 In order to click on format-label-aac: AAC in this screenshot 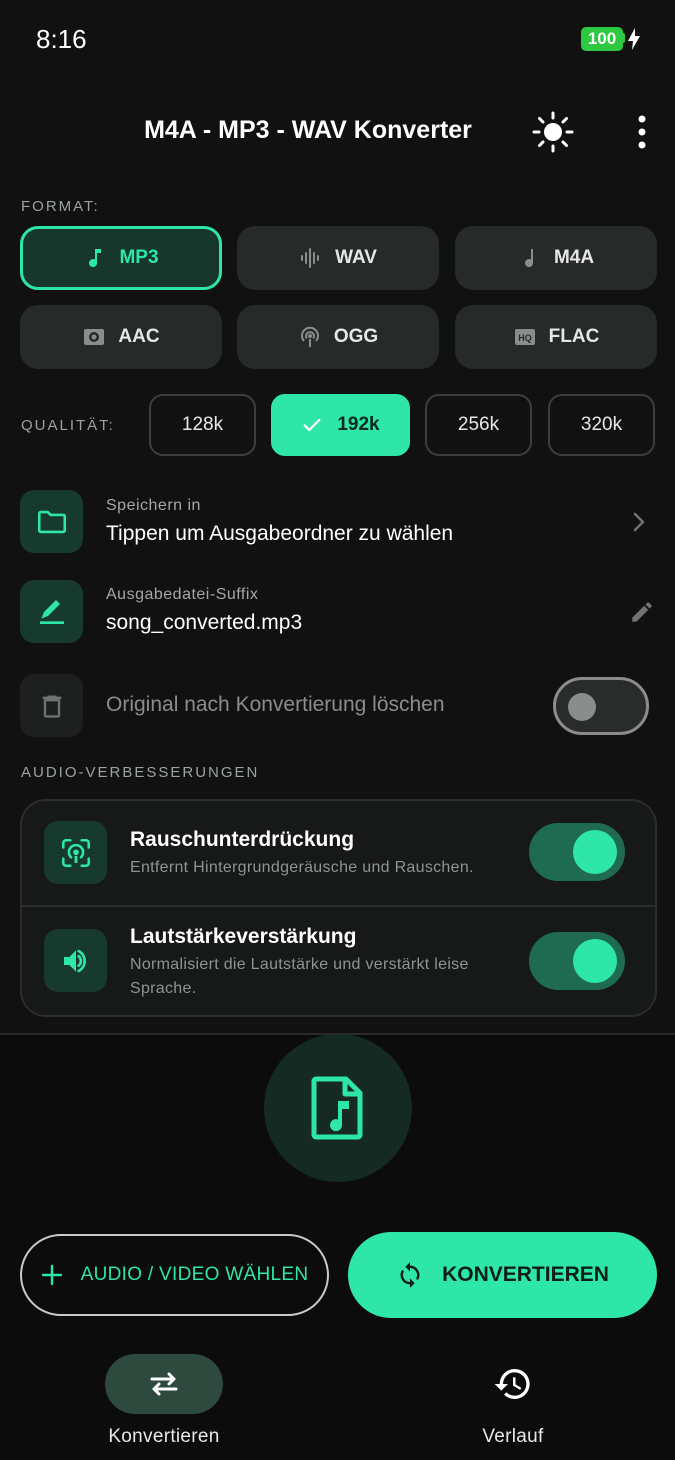, I will do `click(139, 336)`.